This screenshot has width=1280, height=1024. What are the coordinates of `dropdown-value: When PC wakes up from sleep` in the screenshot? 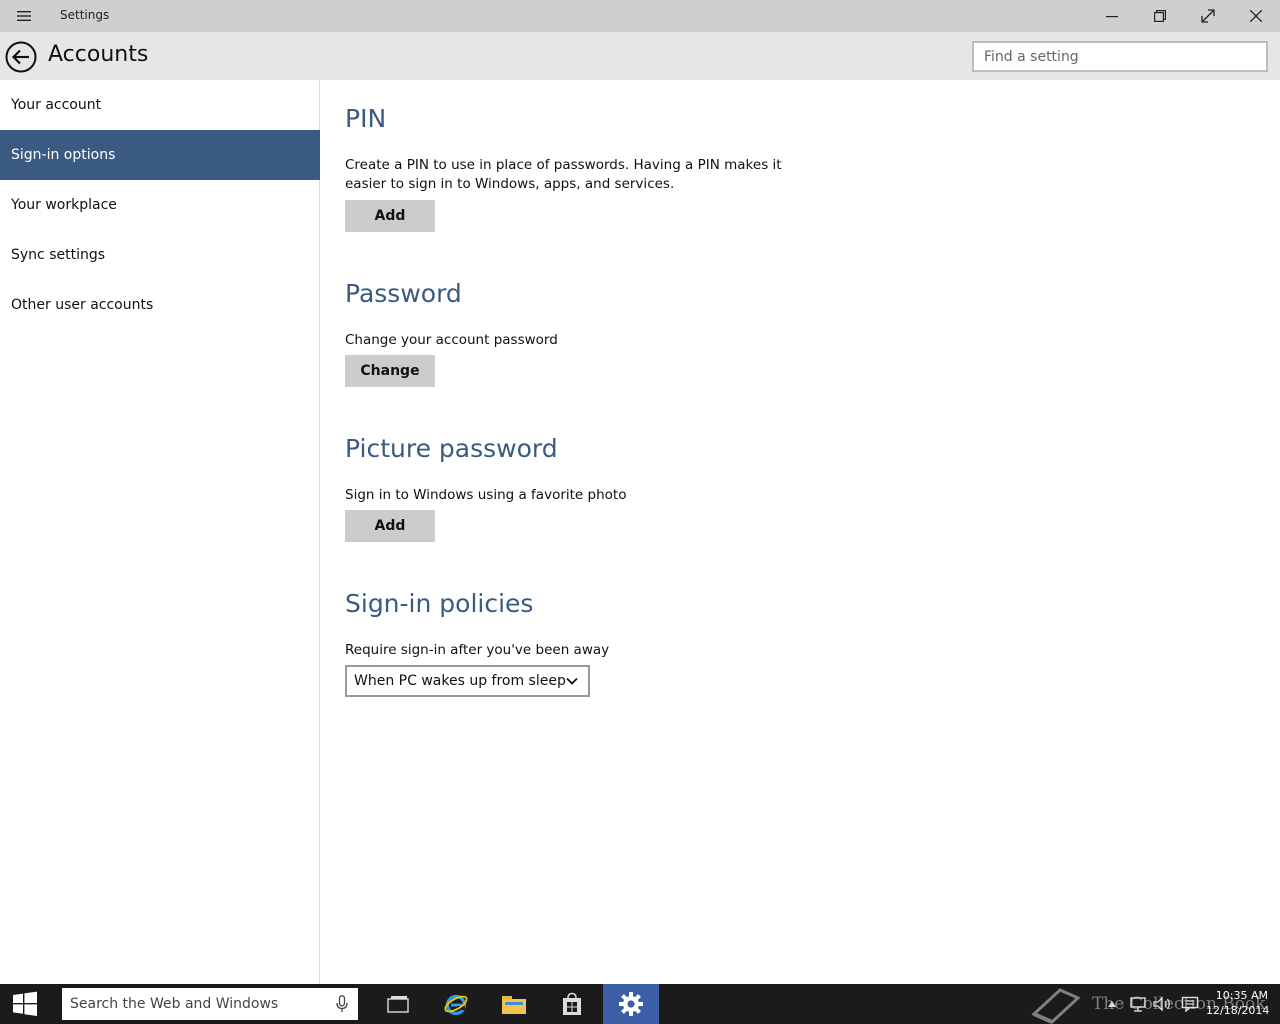 It's located at (460, 681).